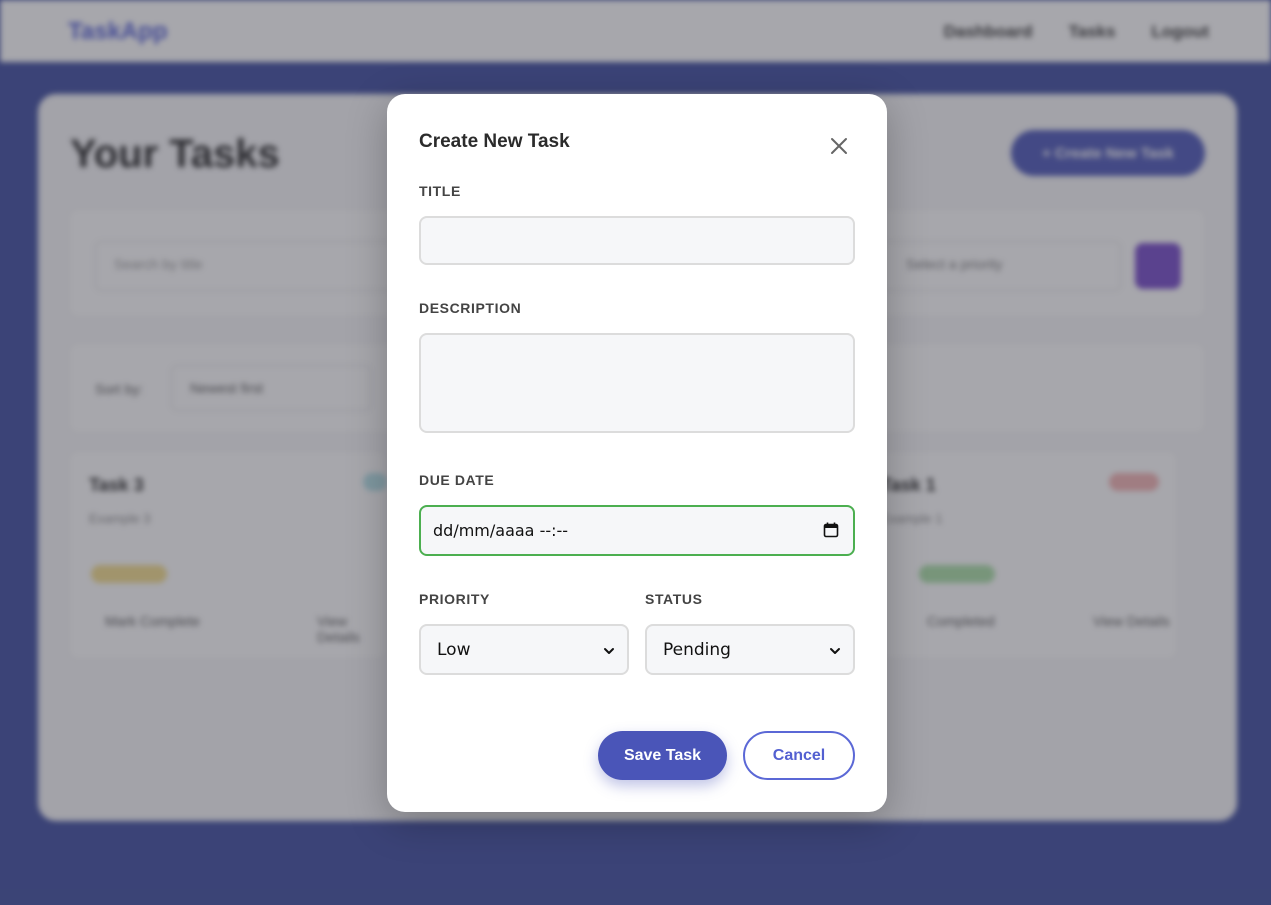 This screenshot has width=1271, height=905. What do you see at coordinates (524, 649) in the screenshot?
I see `priority-select: Low` at bounding box center [524, 649].